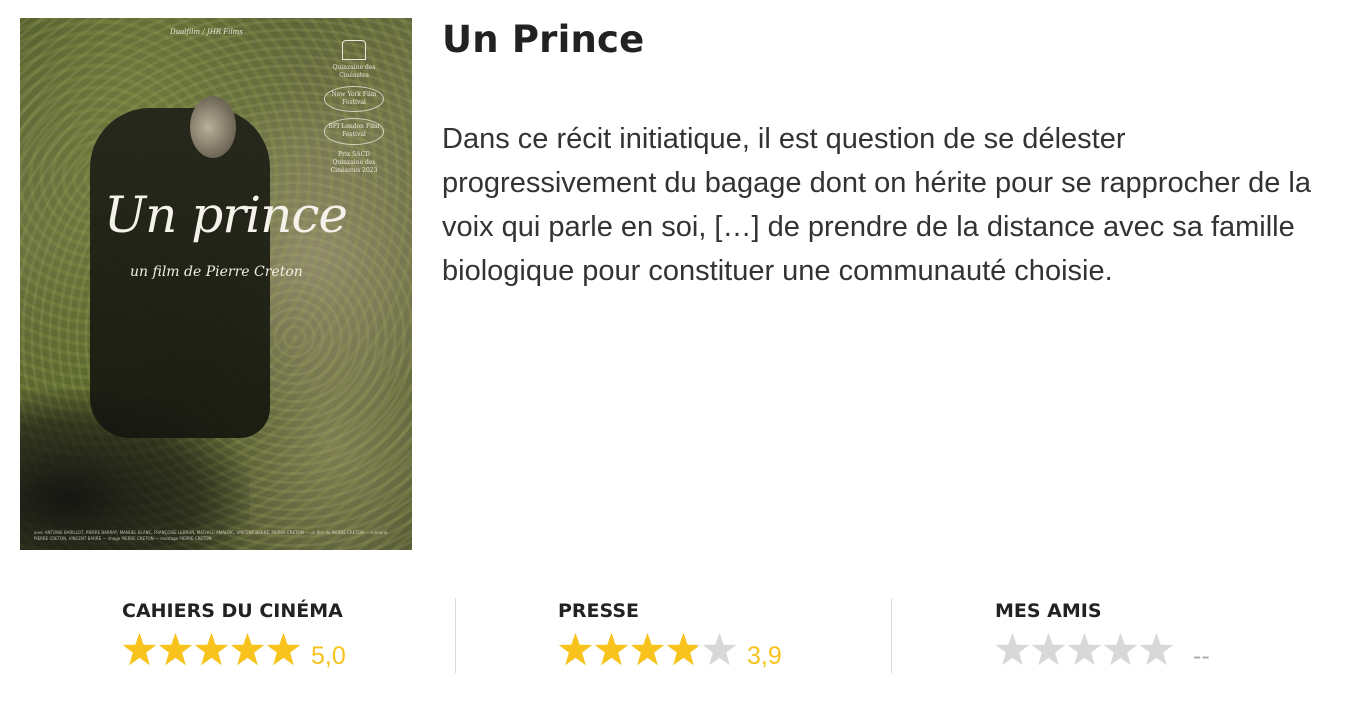  What do you see at coordinates (1201, 656) in the screenshot?
I see `rating-score: --` at bounding box center [1201, 656].